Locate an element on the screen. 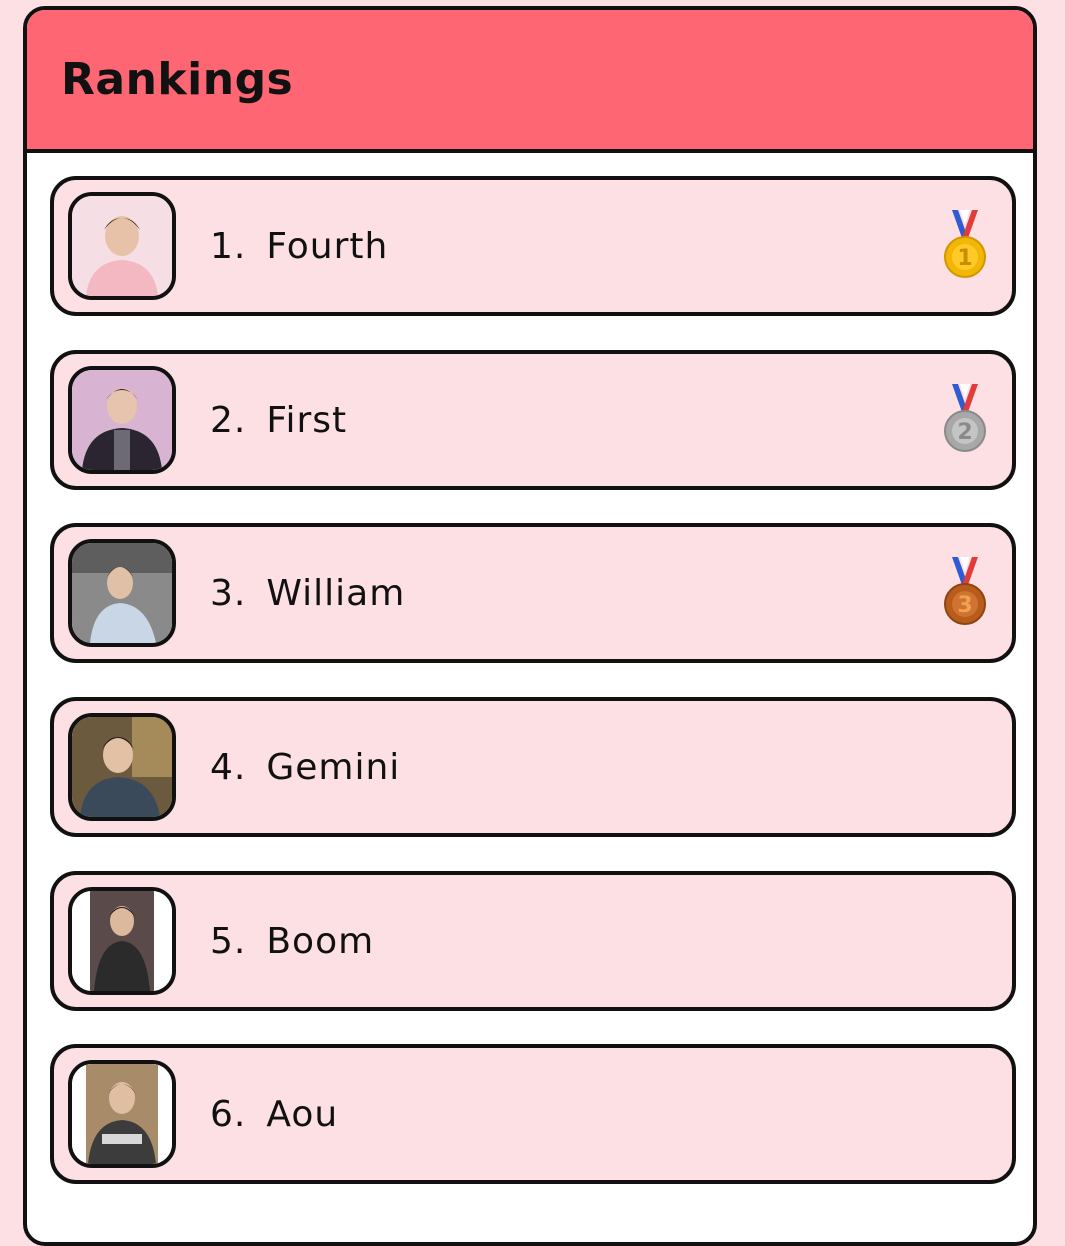 The width and height of the screenshot is (1065, 1246). rank-name: Fourth is located at coordinates (327, 246).